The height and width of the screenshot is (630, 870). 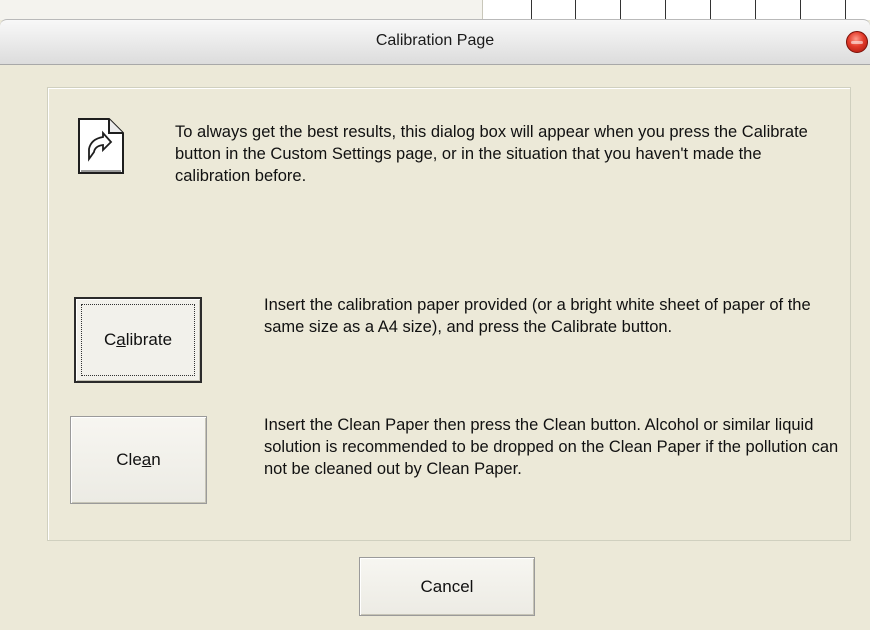 I want to click on close-icon, so click(x=857, y=42).